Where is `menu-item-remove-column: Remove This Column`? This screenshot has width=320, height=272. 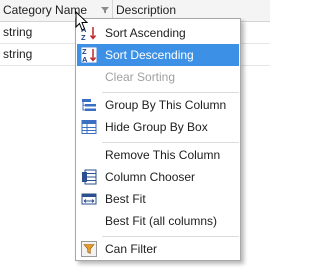 menu-item-remove-column: Remove This Column is located at coordinates (158, 155).